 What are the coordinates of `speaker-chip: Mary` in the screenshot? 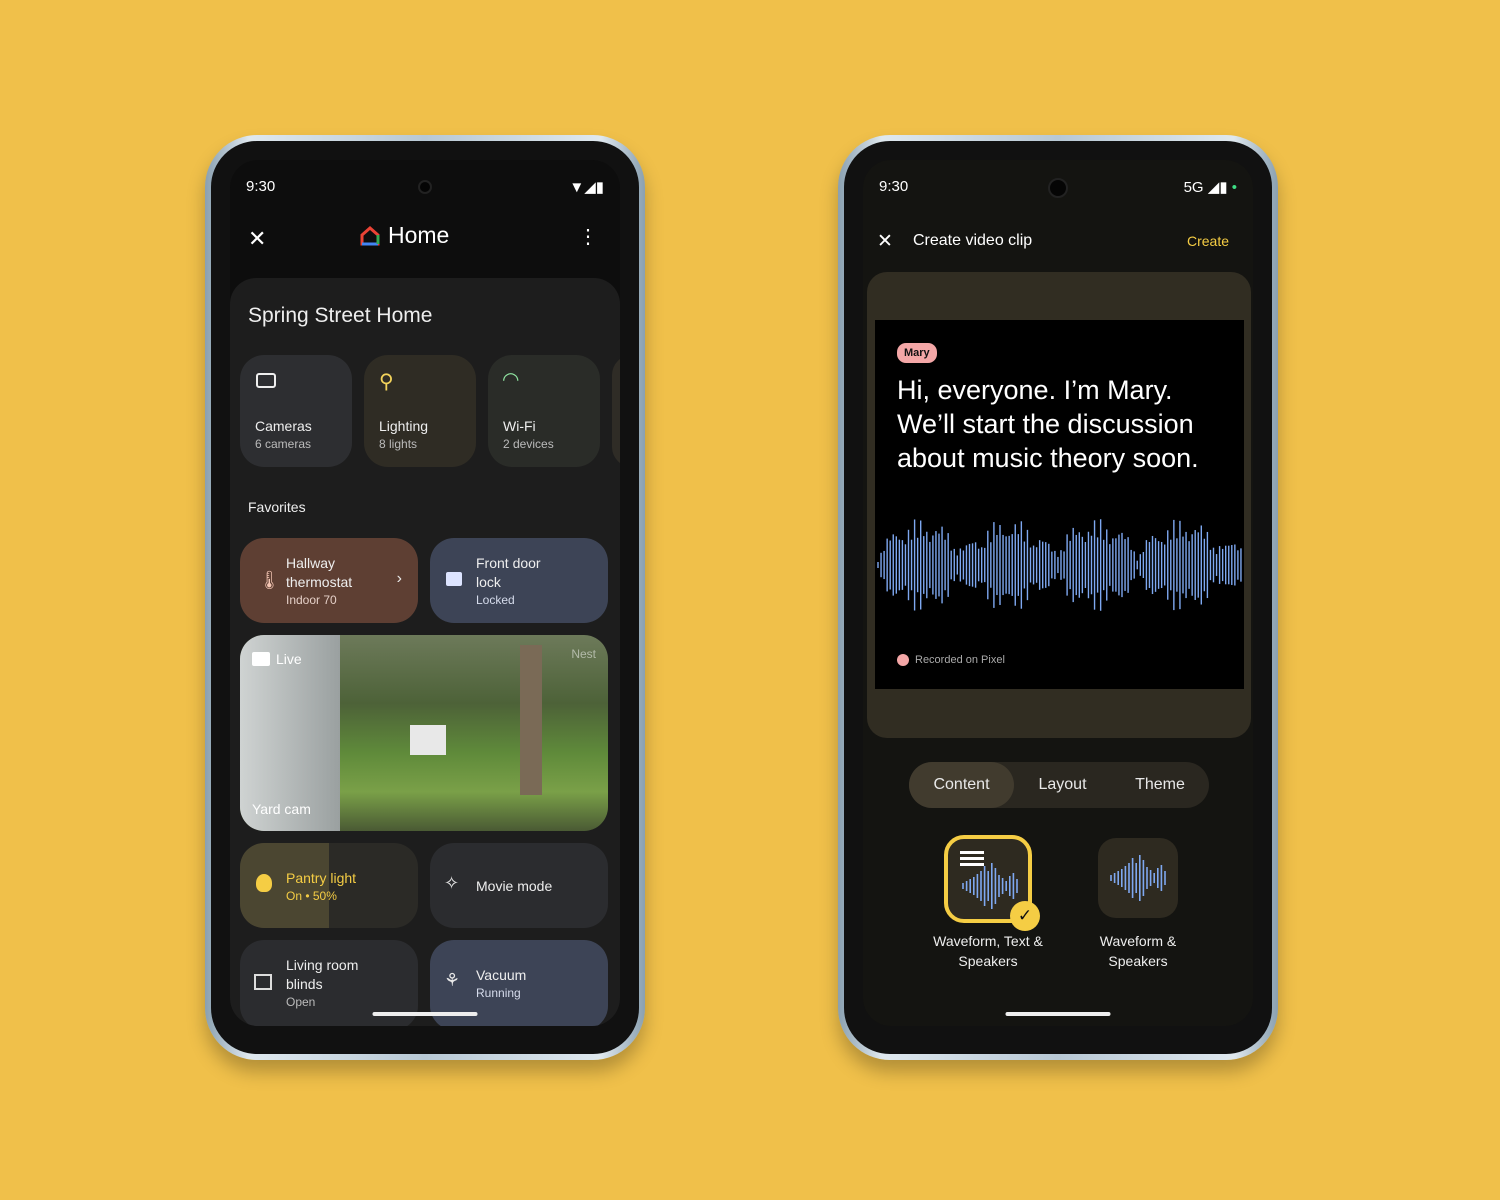 It's located at (917, 353).